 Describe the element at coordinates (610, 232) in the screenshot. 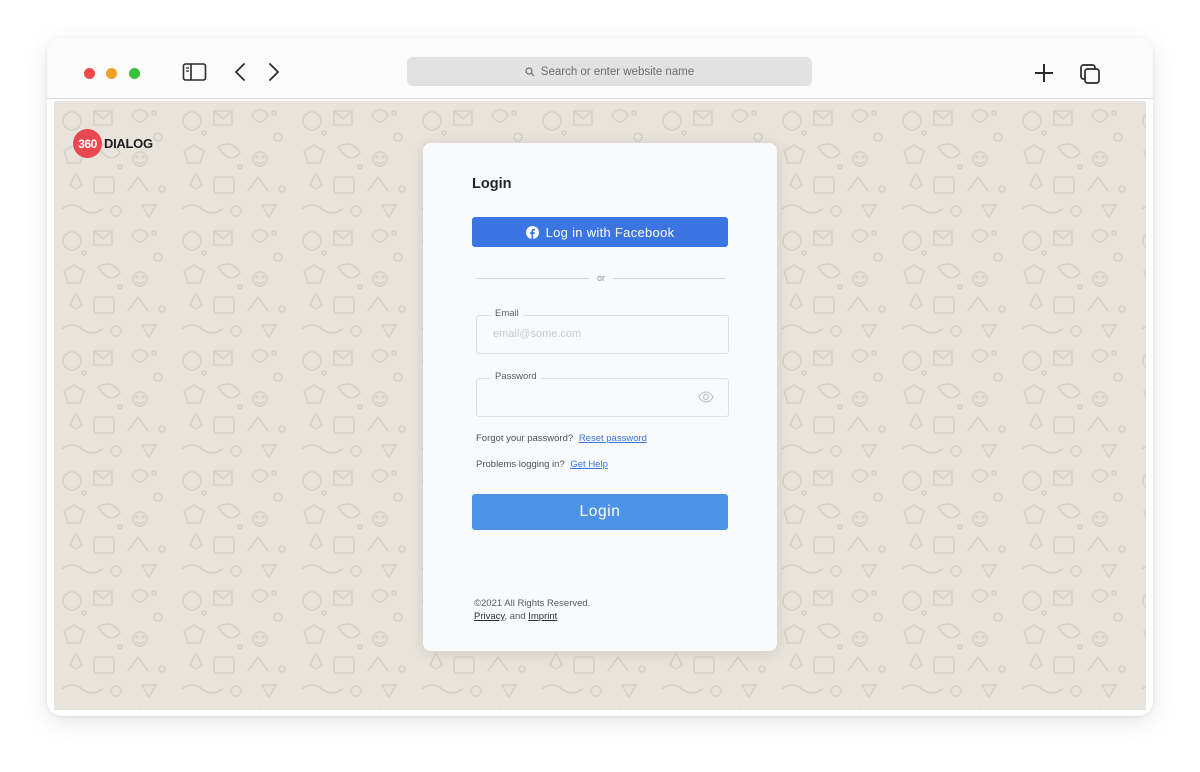

I see `facebook-login-label: Log in with Facebook` at that location.